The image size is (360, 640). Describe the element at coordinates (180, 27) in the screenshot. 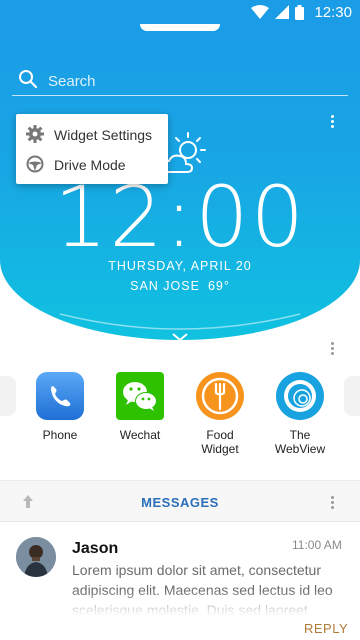

I see `top-notch` at that location.